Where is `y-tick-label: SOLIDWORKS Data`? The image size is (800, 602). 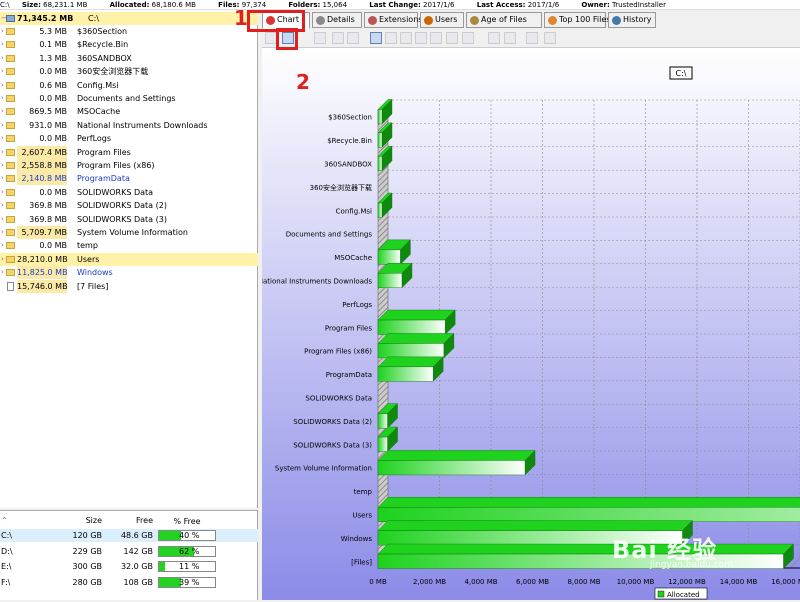 y-tick-label: SOLIDWORKS Data is located at coordinates (338, 399).